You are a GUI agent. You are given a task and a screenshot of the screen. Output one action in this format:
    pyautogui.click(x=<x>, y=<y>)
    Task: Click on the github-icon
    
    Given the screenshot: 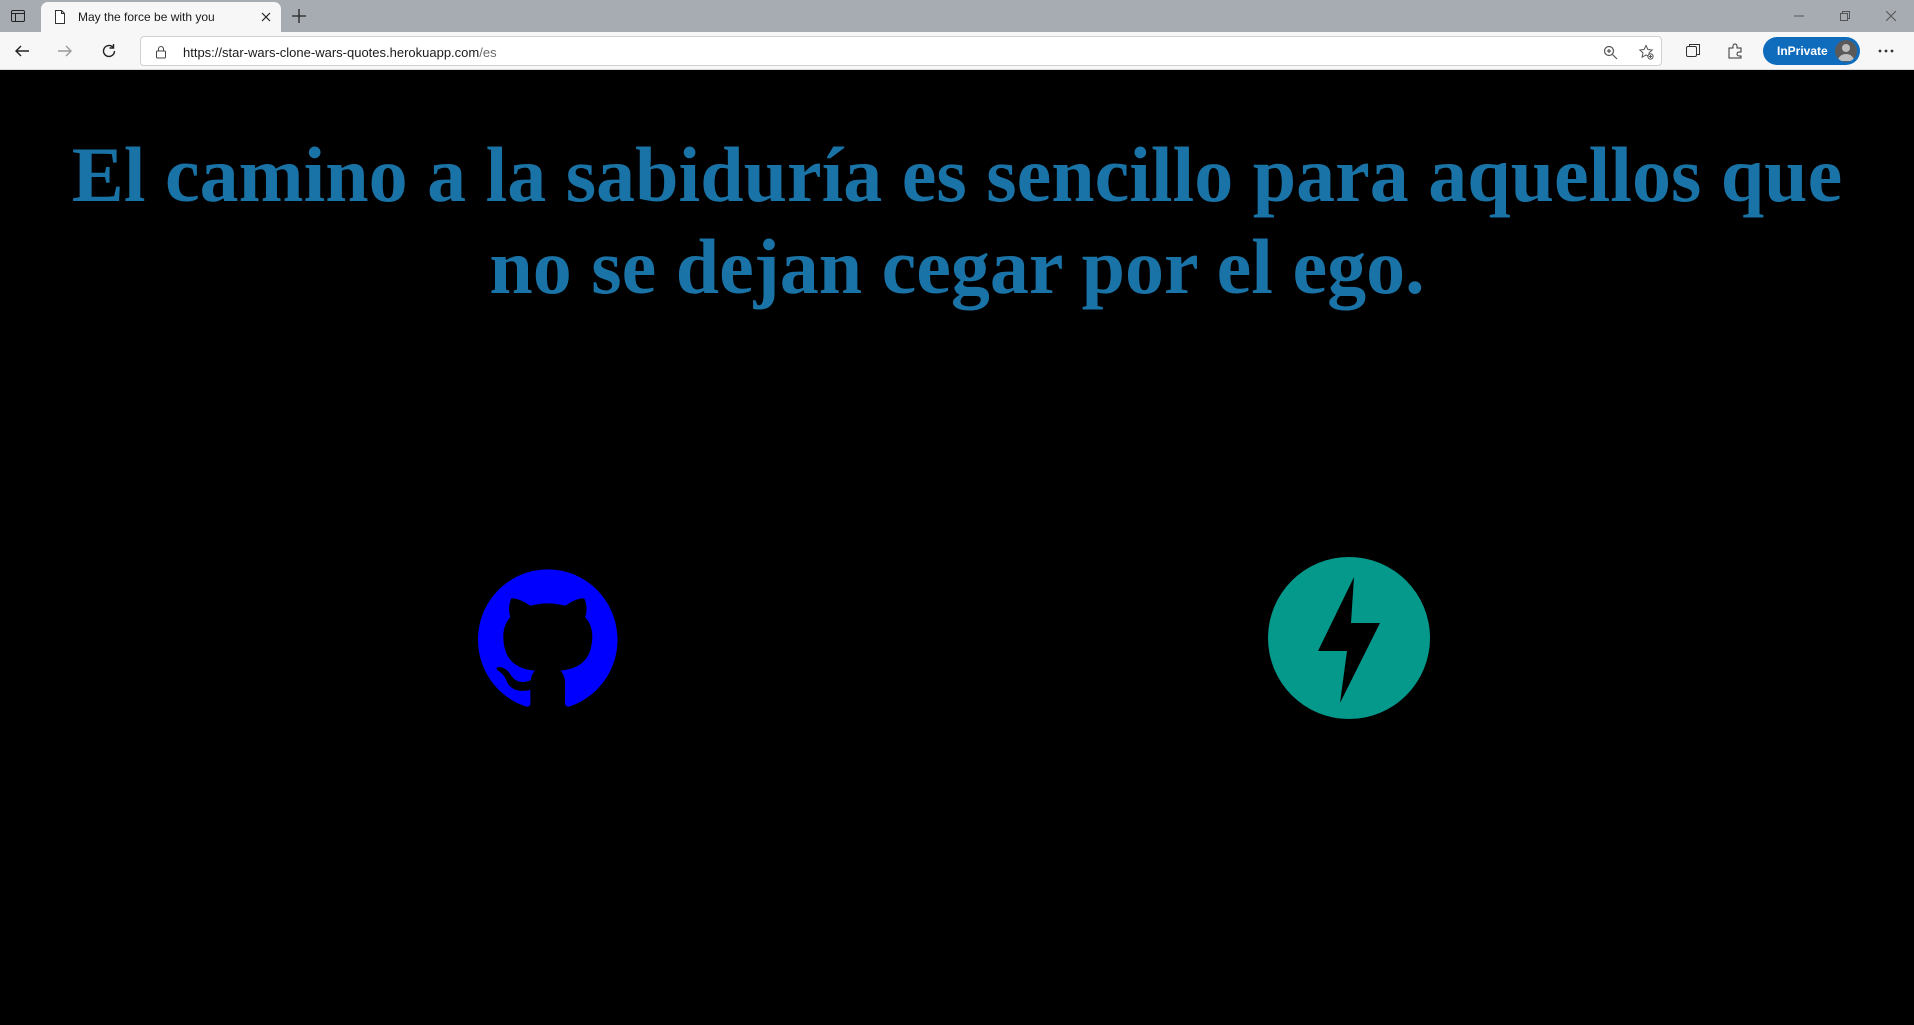 What is the action you would take?
    pyautogui.click(x=548, y=638)
    